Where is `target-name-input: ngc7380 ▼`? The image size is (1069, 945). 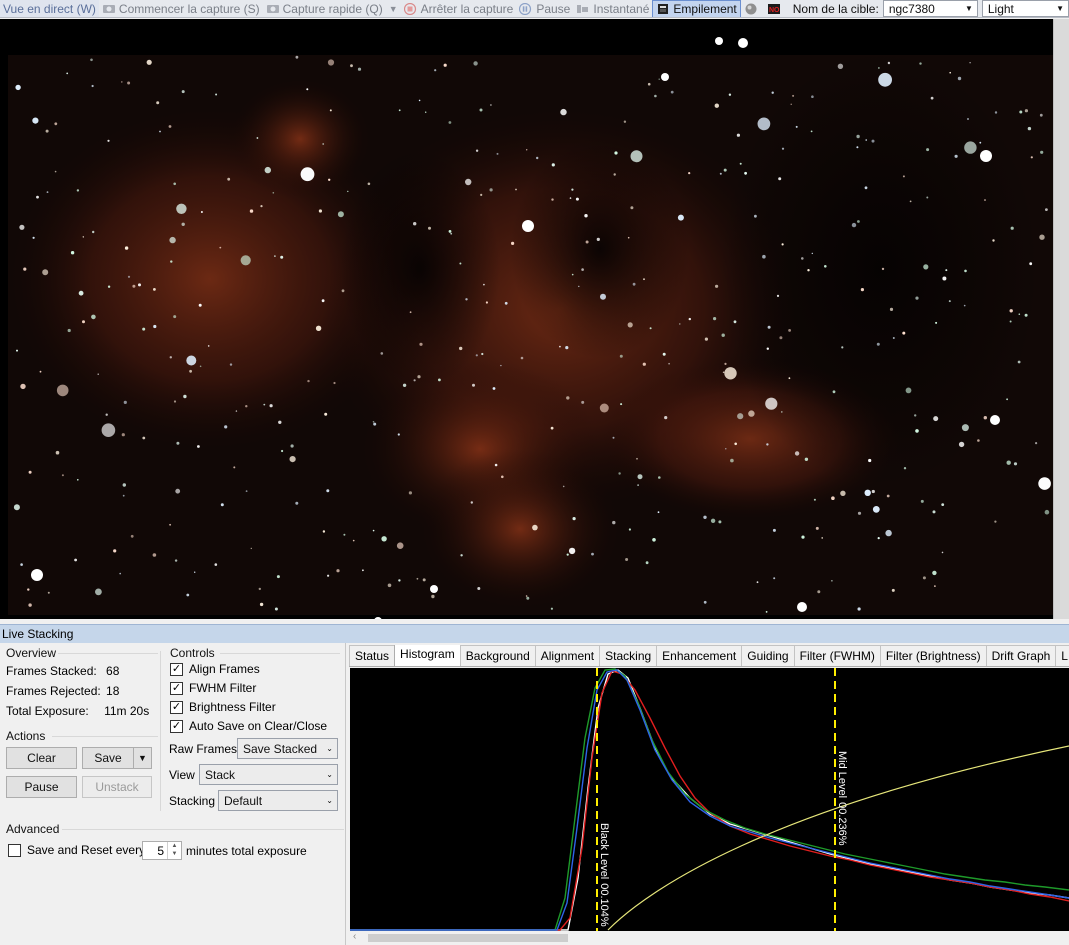 target-name-input: ngc7380 ▼ is located at coordinates (930, 8).